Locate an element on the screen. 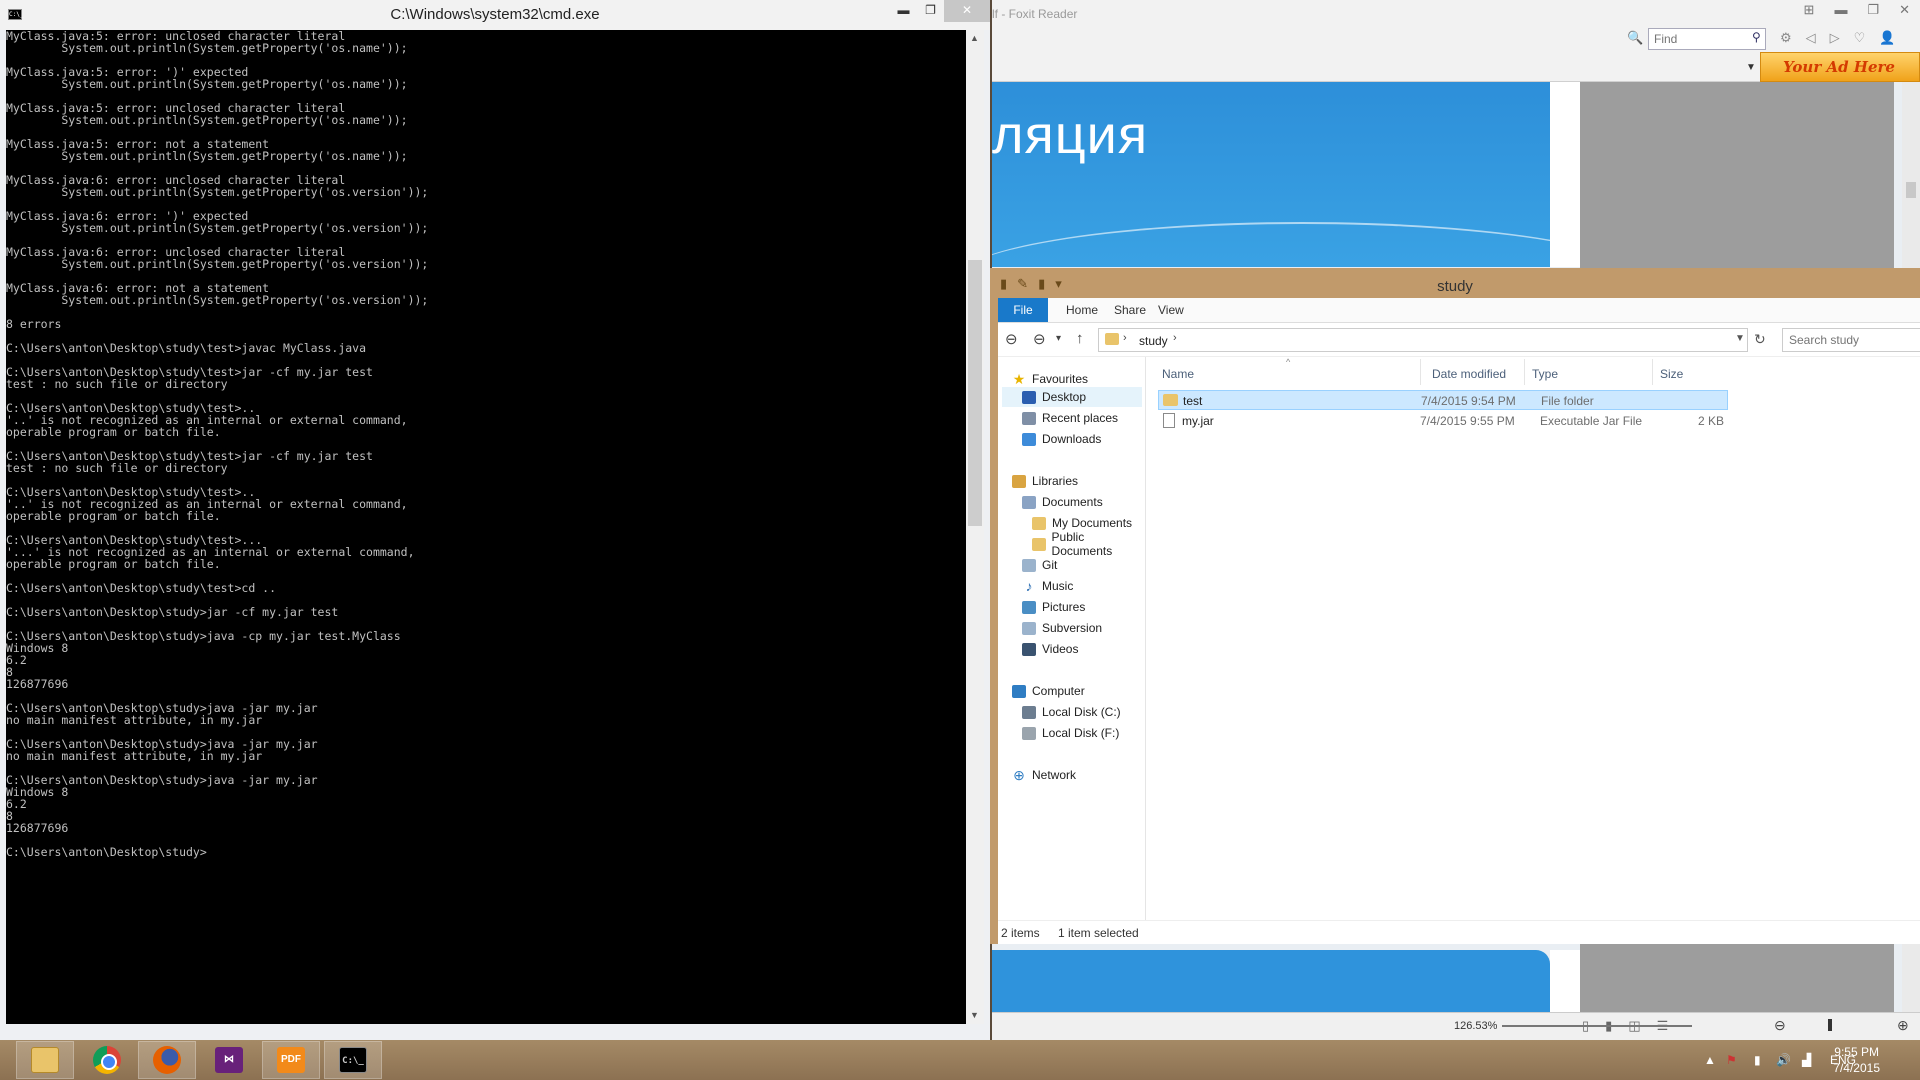  next-arrow-icon: ▷ is located at coordinates (1835, 38).